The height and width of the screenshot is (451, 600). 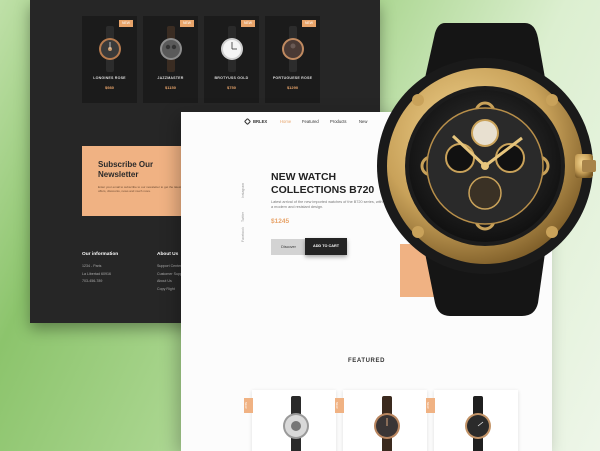 I want to click on newsletter-title: Subscribe Our Newsletter, so click(x=126, y=169).